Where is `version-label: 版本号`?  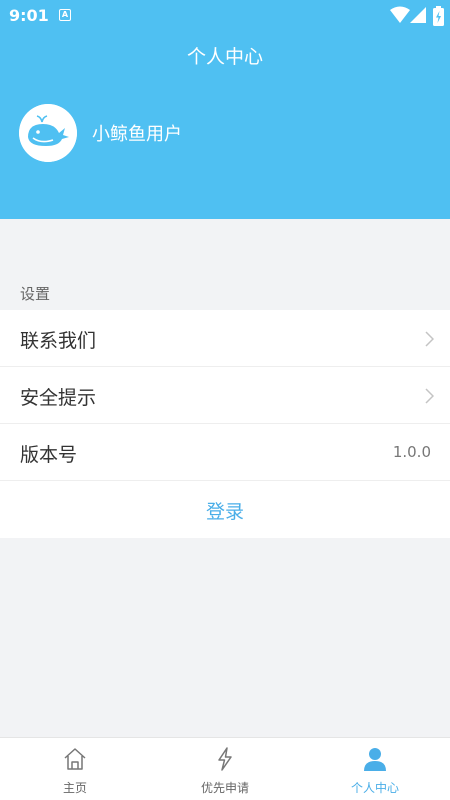
version-label: 版本号 is located at coordinates (49, 455).